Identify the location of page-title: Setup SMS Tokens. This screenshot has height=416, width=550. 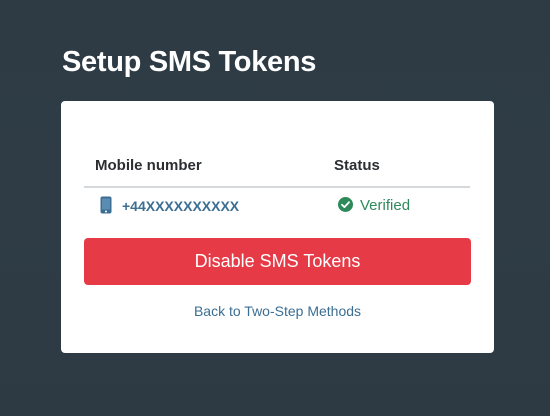
(189, 62).